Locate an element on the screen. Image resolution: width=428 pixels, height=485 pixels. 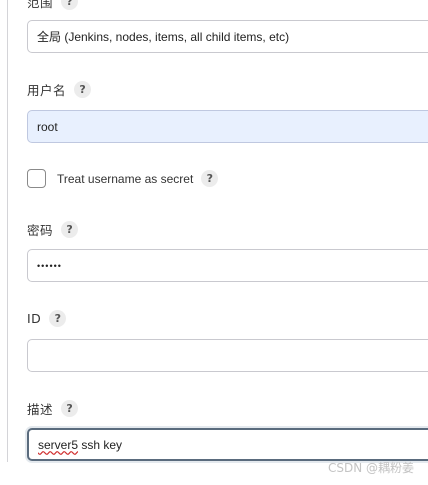
description-input: server5 ssh key is located at coordinates (227, 444).